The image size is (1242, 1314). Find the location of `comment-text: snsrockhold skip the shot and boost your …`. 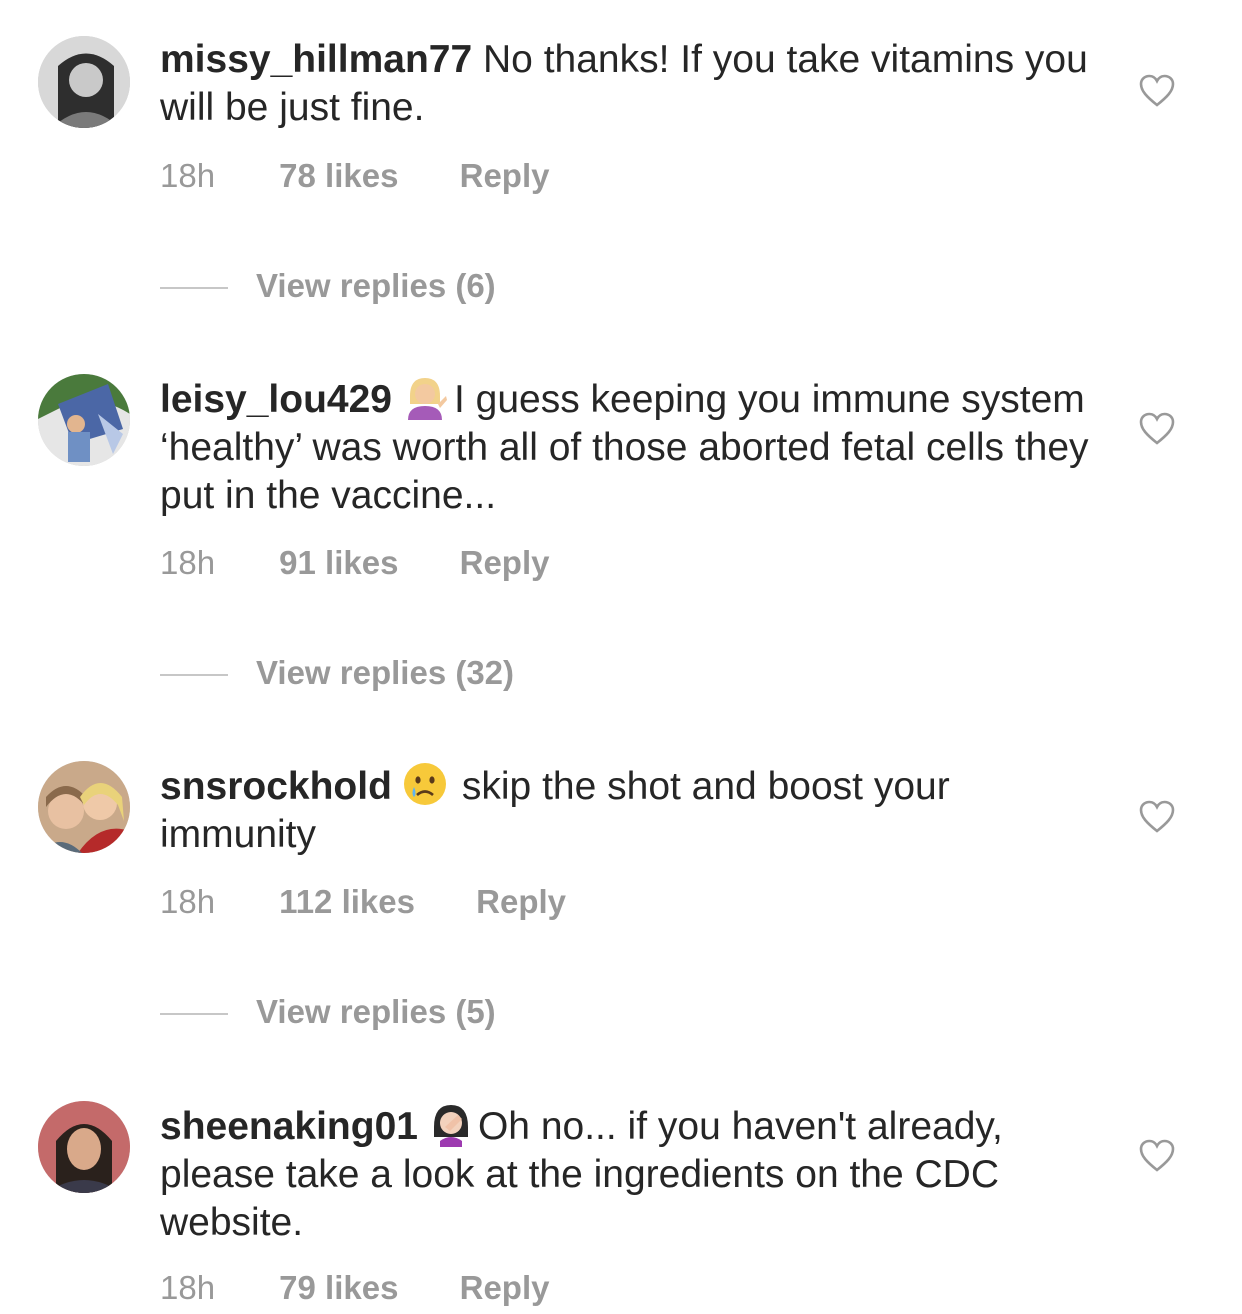

comment-text: snsrockhold skip the shot and boost your … is located at coordinates (625, 810).